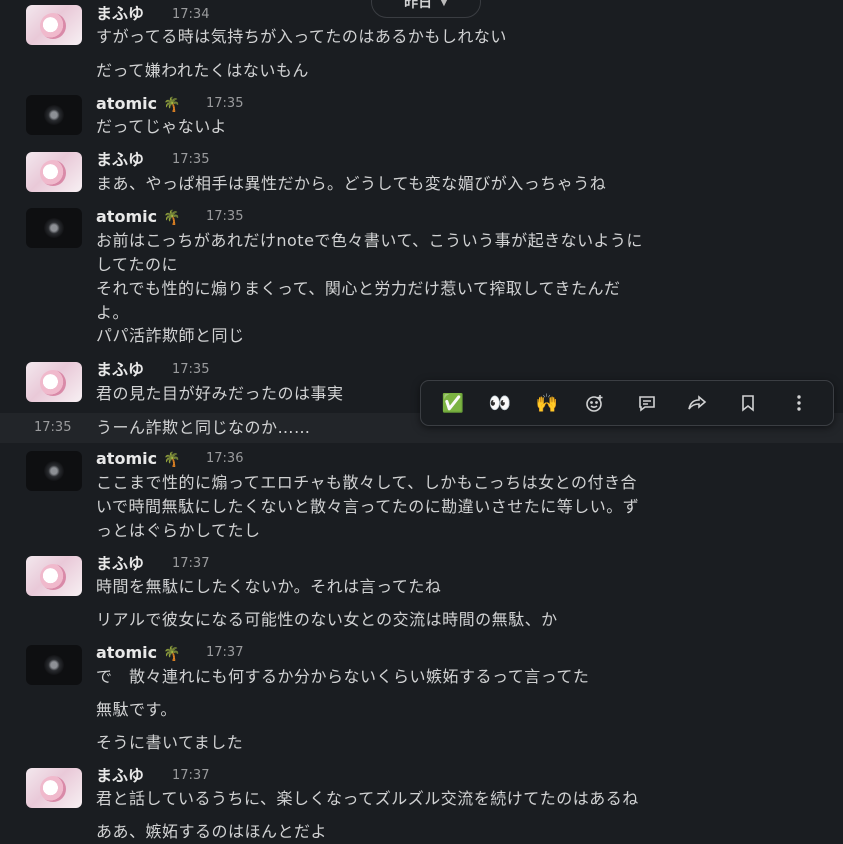 Image resolution: width=843 pixels, height=844 pixels. I want to click on date-divider-label: 昨日, so click(418, 5).